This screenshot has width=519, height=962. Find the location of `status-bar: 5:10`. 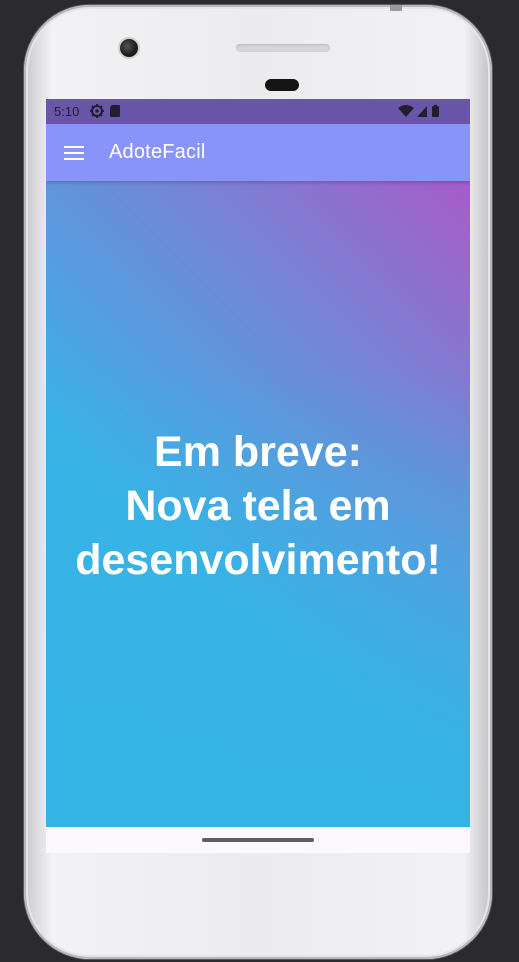

status-bar: 5:10 is located at coordinates (258, 111).